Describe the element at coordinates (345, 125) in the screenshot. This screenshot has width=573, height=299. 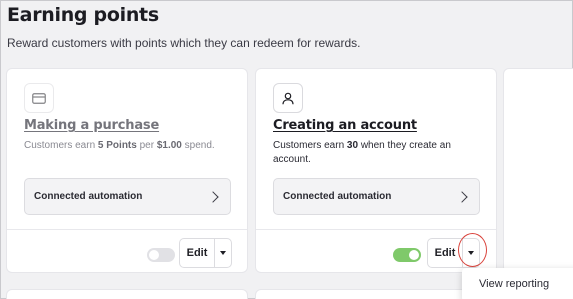
I see `card-title-link: Creating an account` at that location.